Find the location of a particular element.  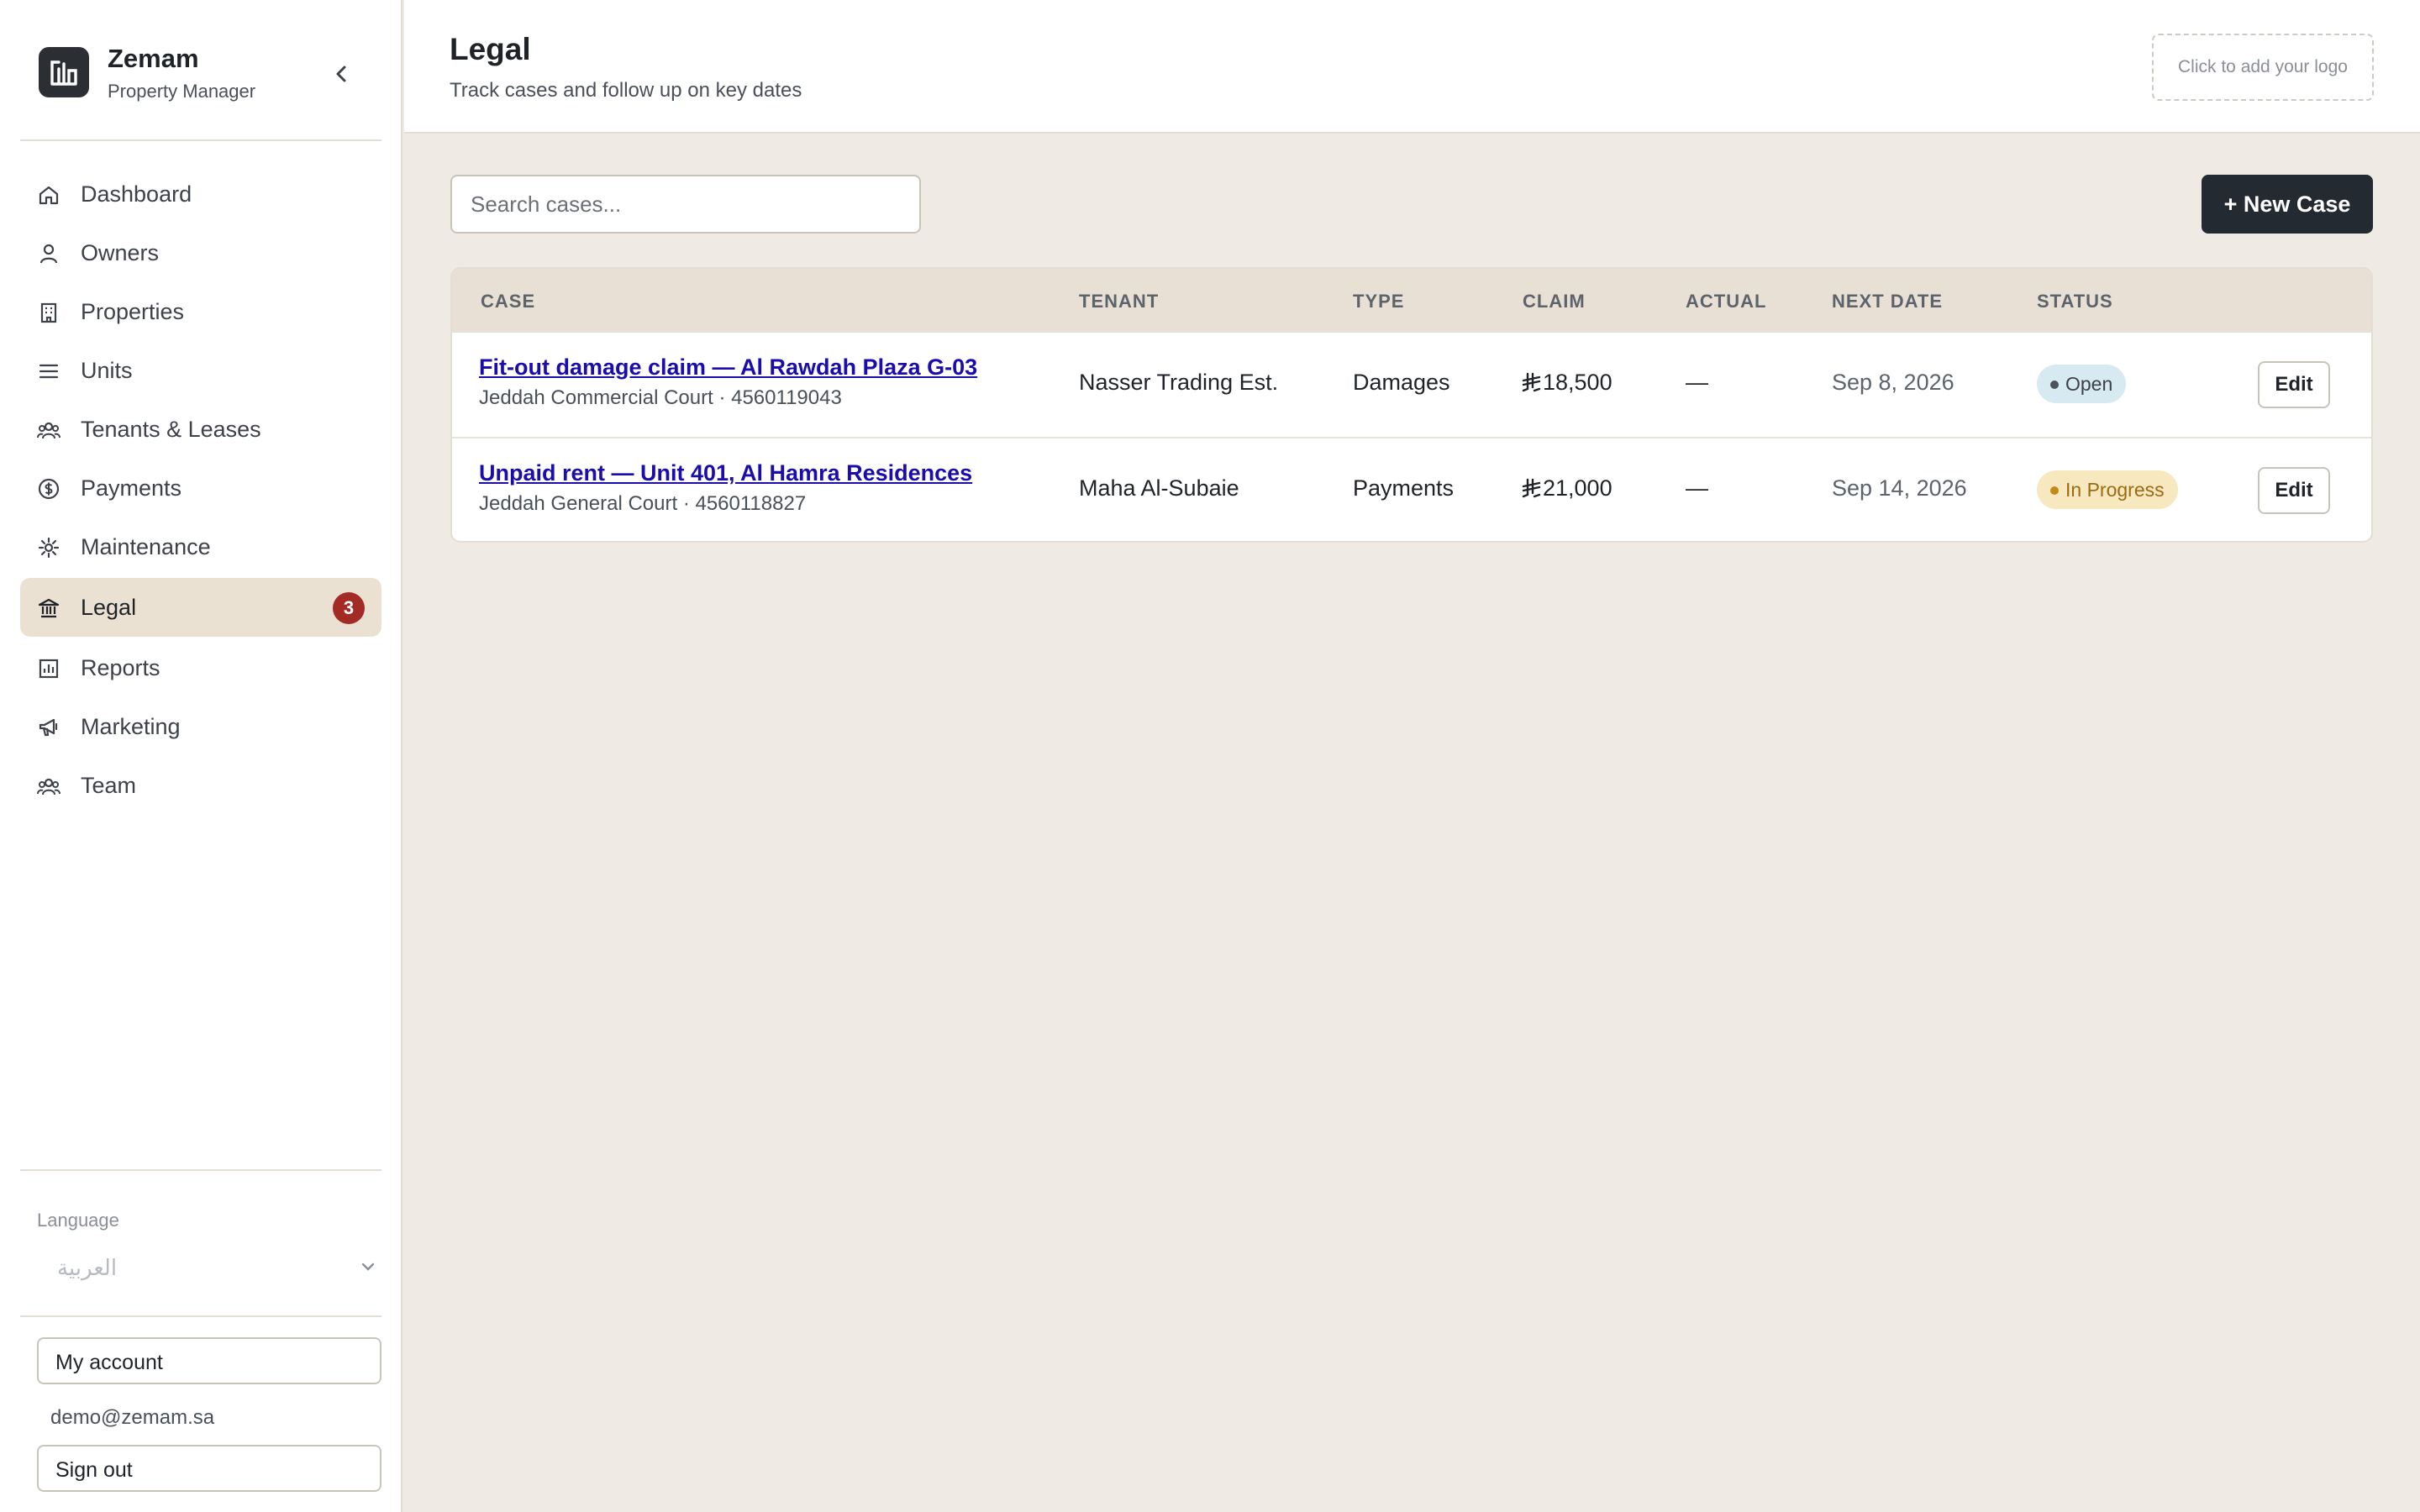

user-email: demo@zemam.sa is located at coordinates (132, 1417).